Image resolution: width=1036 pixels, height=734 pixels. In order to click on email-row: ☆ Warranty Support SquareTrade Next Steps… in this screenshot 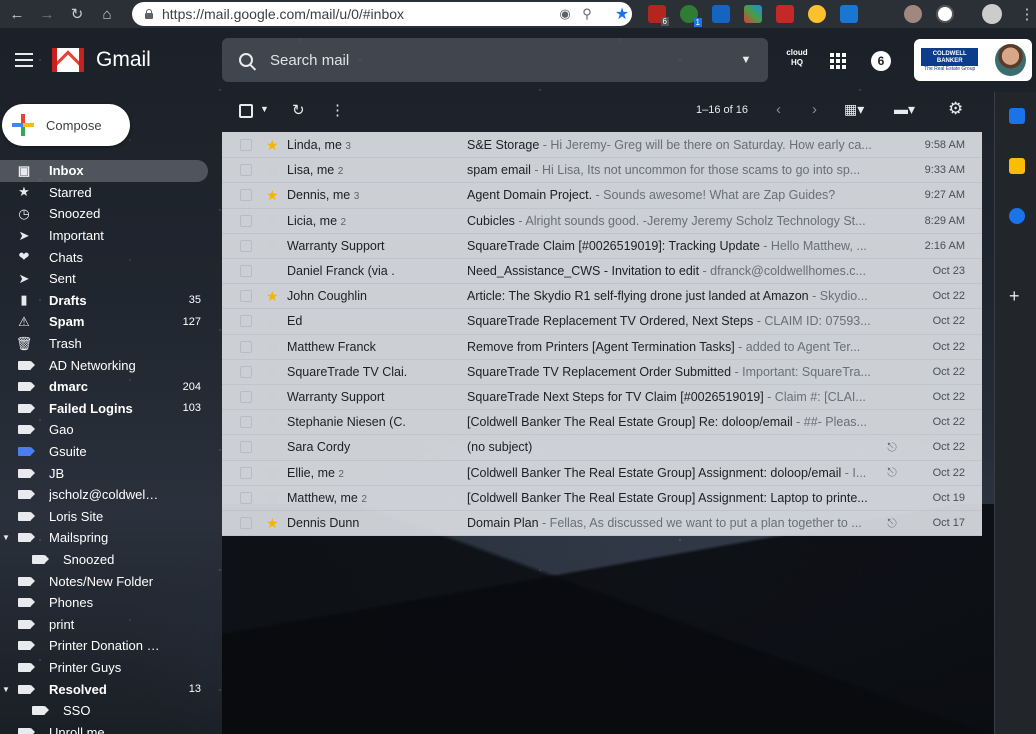, I will do `click(602, 398)`.